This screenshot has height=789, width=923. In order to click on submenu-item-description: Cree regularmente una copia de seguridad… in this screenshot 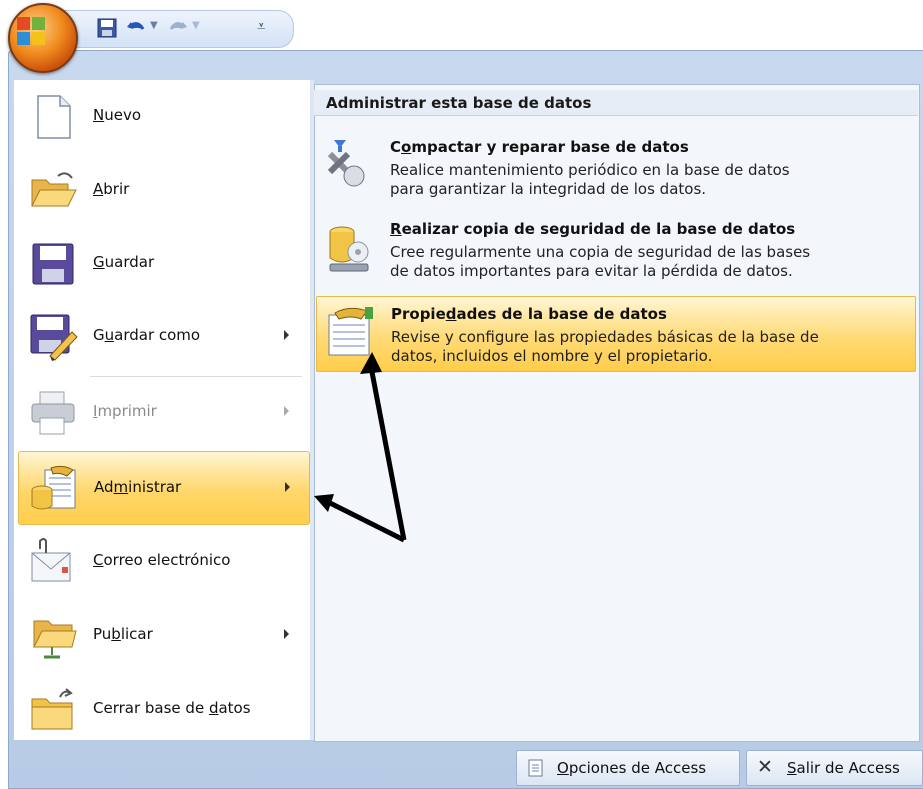, I will do `click(600, 261)`.